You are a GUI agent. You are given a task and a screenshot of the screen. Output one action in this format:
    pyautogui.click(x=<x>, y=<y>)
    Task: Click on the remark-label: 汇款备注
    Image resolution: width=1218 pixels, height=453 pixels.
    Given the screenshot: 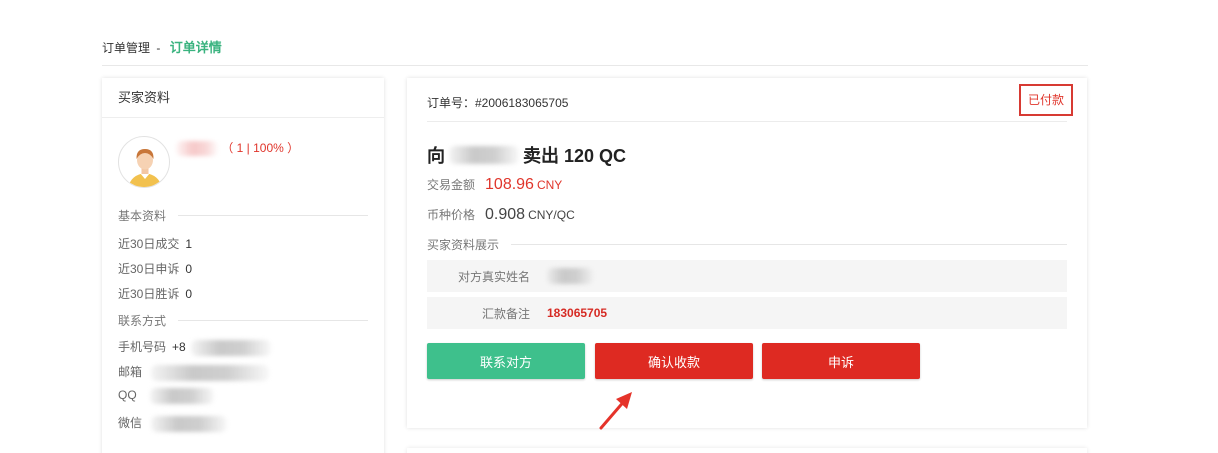 What is the action you would take?
    pyautogui.click(x=505, y=313)
    